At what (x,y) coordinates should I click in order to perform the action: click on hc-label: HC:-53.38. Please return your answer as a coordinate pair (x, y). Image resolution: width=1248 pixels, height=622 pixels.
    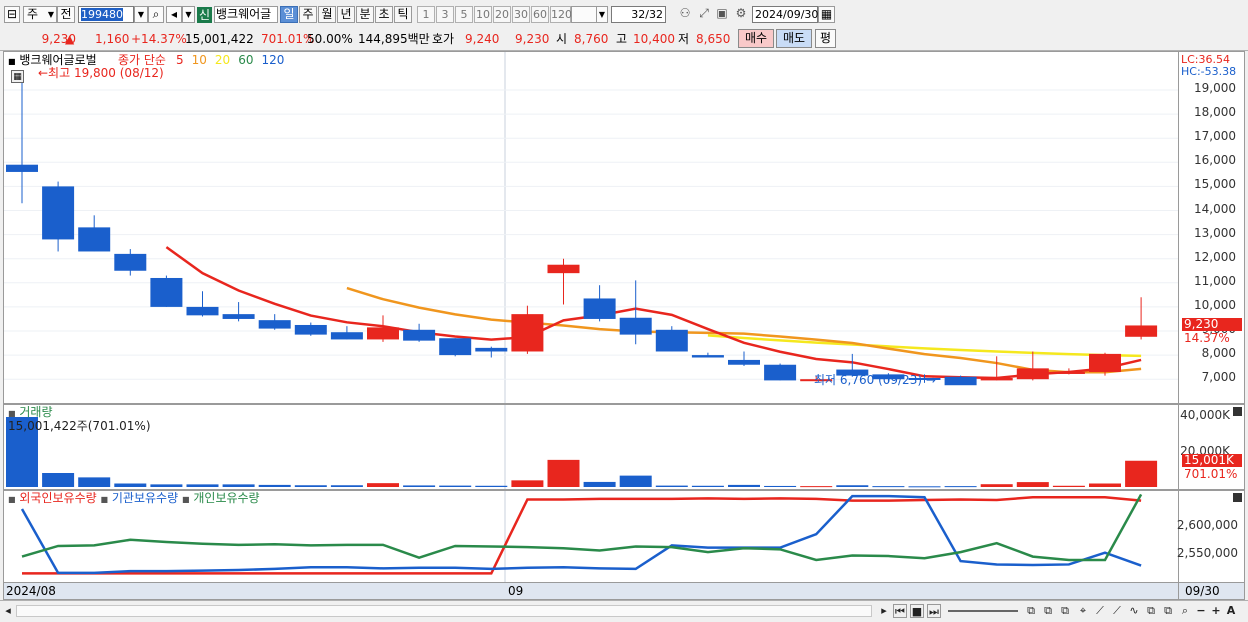
    Looking at the image, I should click on (1209, 71).